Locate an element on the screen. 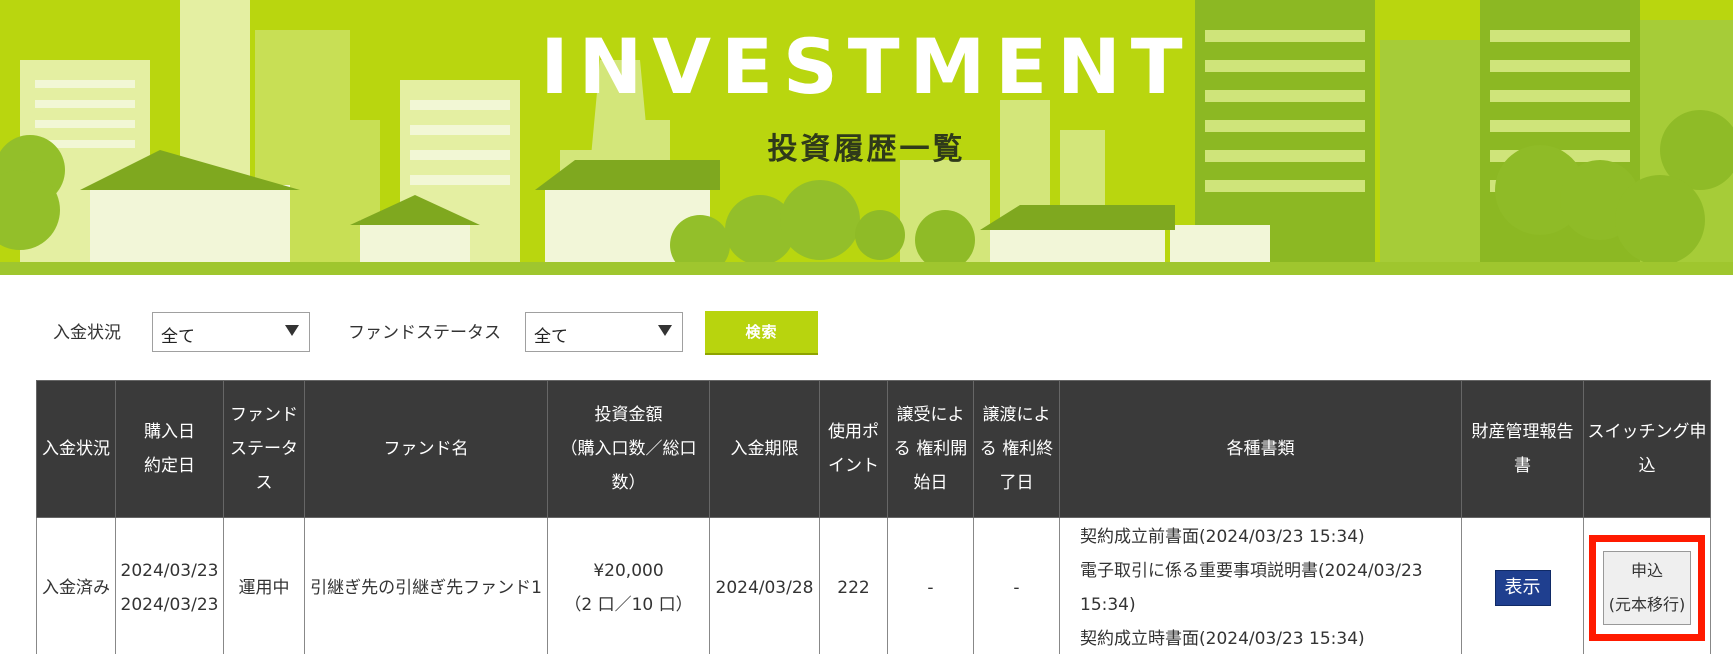  col-purchase-date-line2: 約定日 is located at coordinates (169, 466).